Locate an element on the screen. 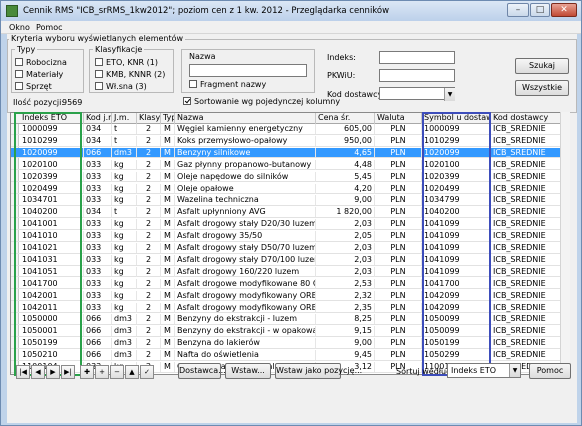 The width and height of the screenshot is (582, 426). classif-3: Wł.sna (3) is located at coordinates (121, 86).